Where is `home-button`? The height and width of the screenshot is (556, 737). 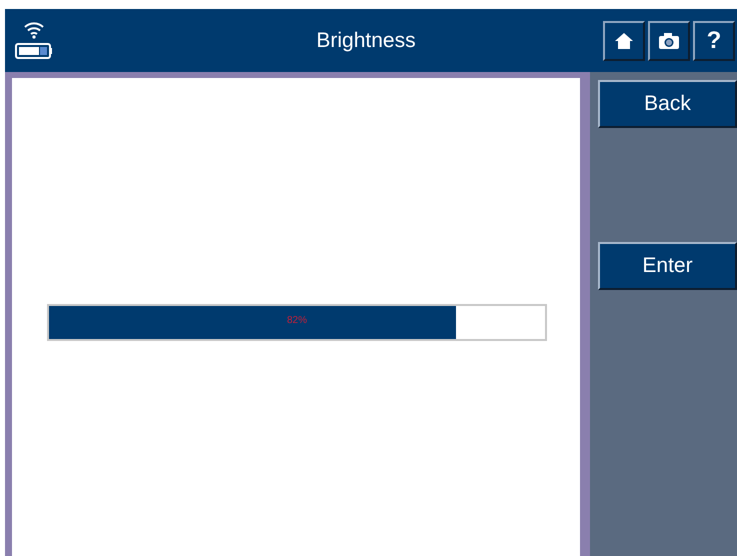
home-button is located at coordinates (624, 40).